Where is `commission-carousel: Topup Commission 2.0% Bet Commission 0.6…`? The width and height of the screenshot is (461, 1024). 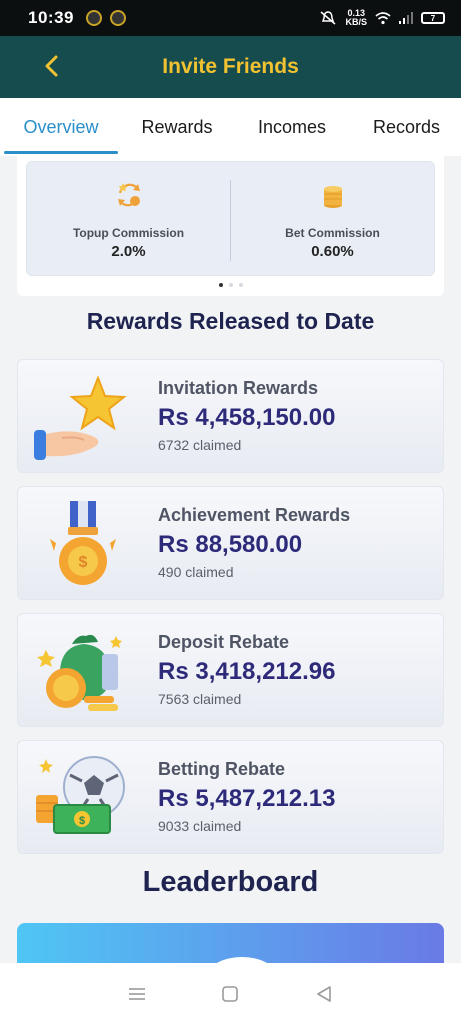
commission-carousel: Topup Commission 2.0% Bet Commission 0.6… is located at coordinates (230, 226).